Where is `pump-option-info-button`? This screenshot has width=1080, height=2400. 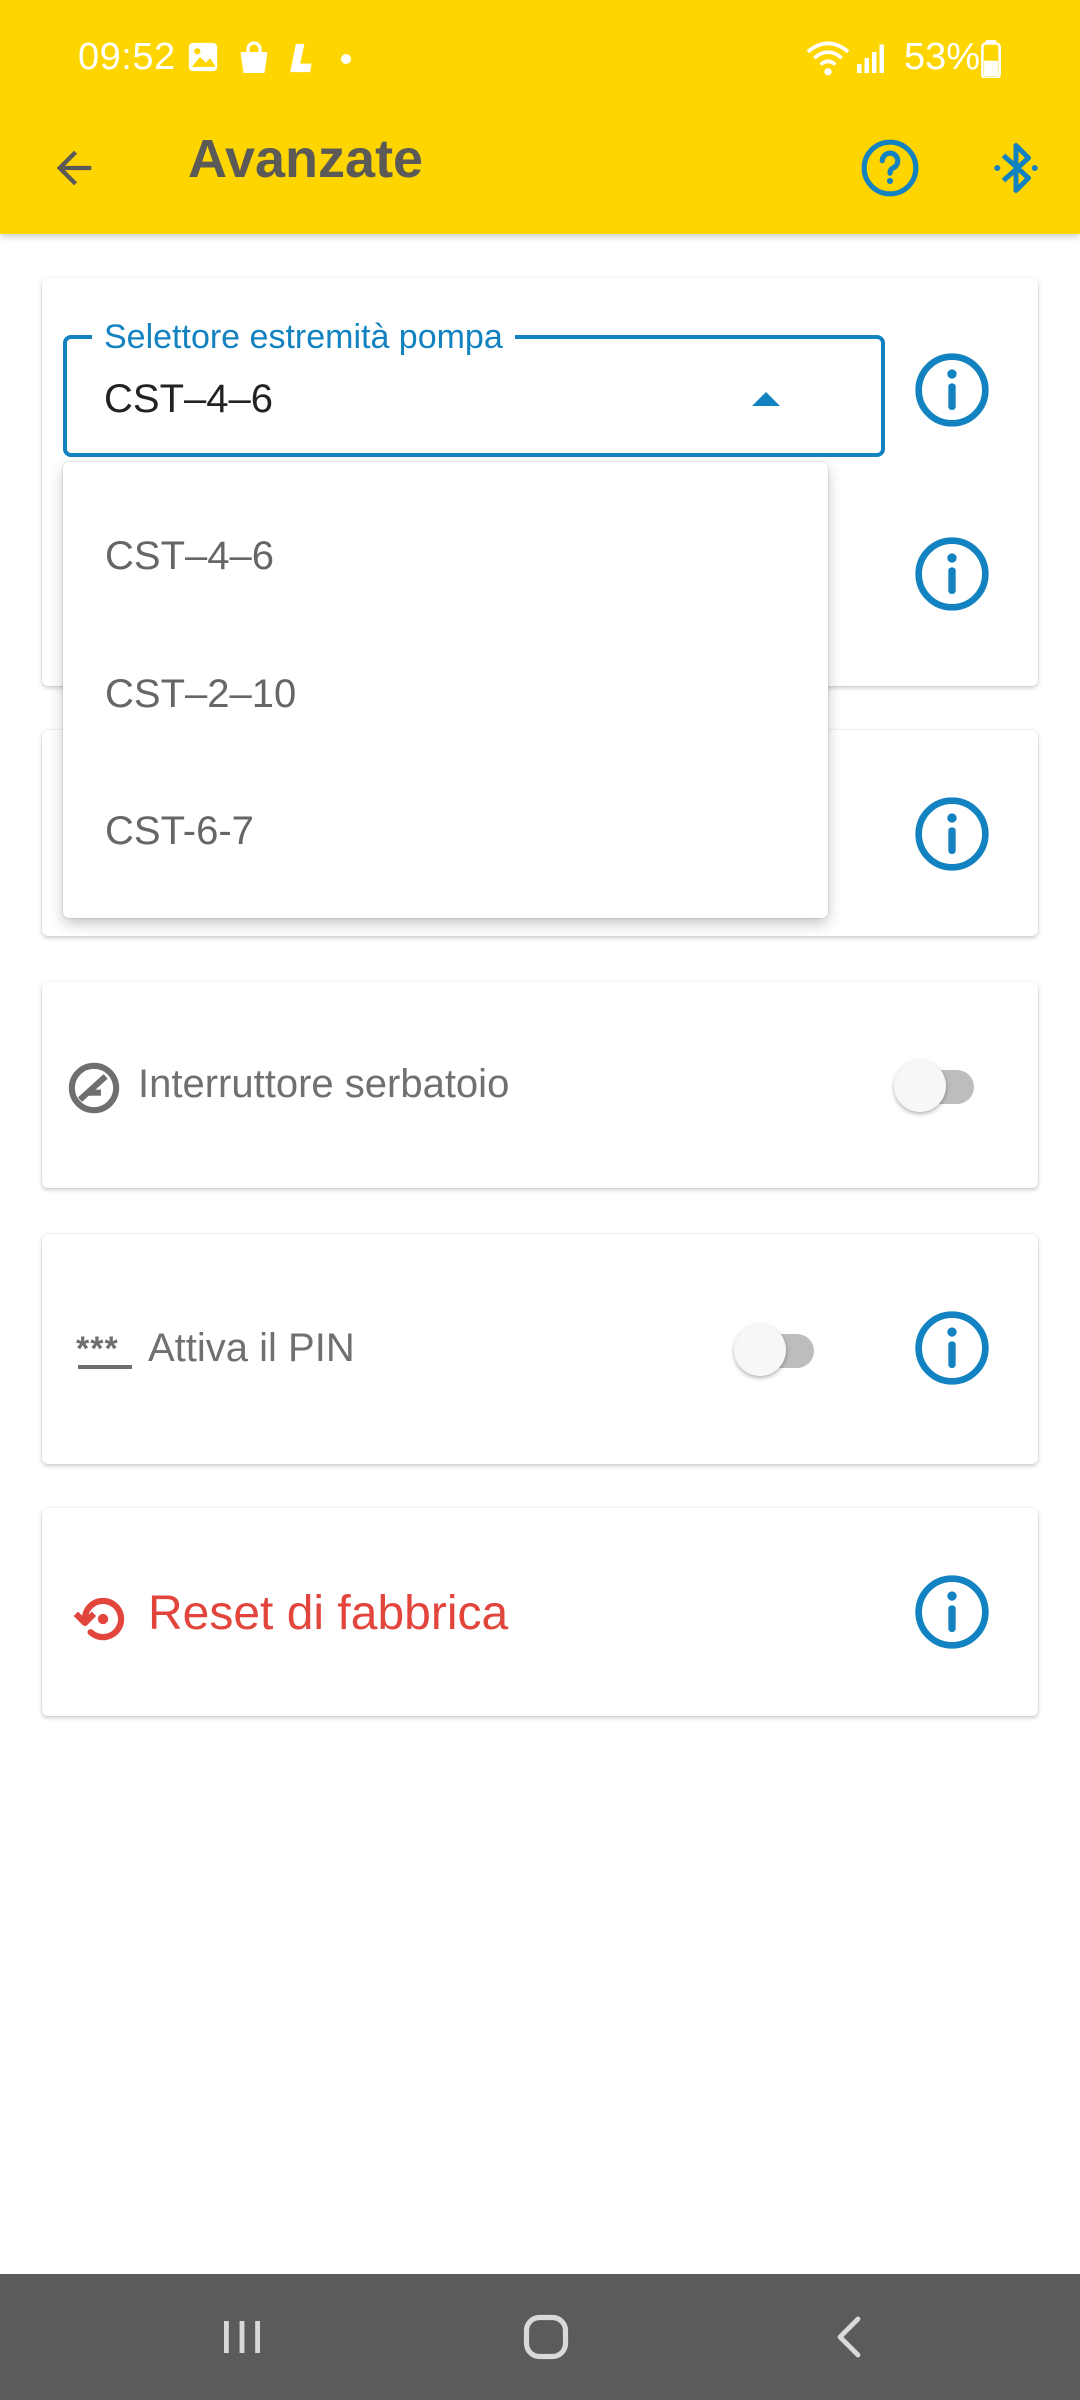
pump-option-info-button is located at coordinates (952, 574).